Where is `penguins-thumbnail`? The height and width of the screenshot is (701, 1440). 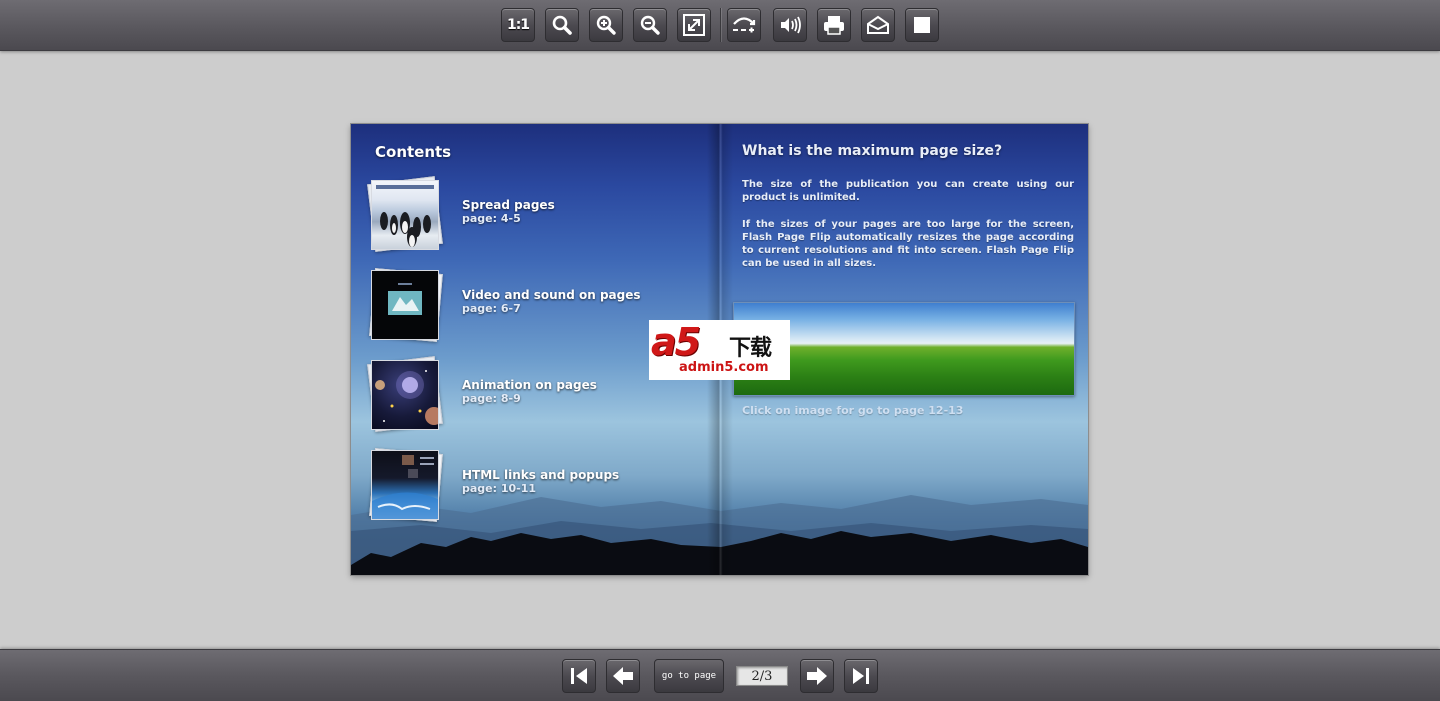 penguins-thumbnail is located at coordinates (405, 215).